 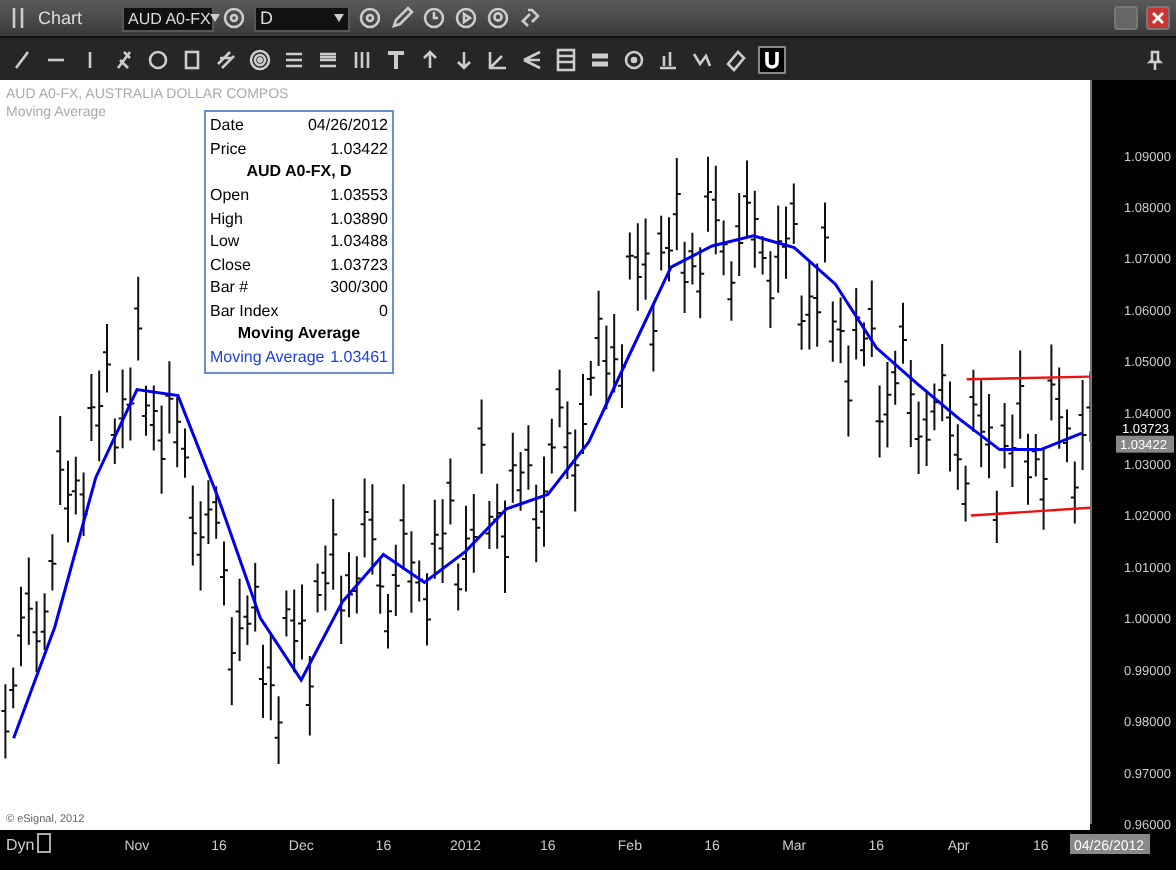 I want to click on scale-icon, so click(x=44, y=843).